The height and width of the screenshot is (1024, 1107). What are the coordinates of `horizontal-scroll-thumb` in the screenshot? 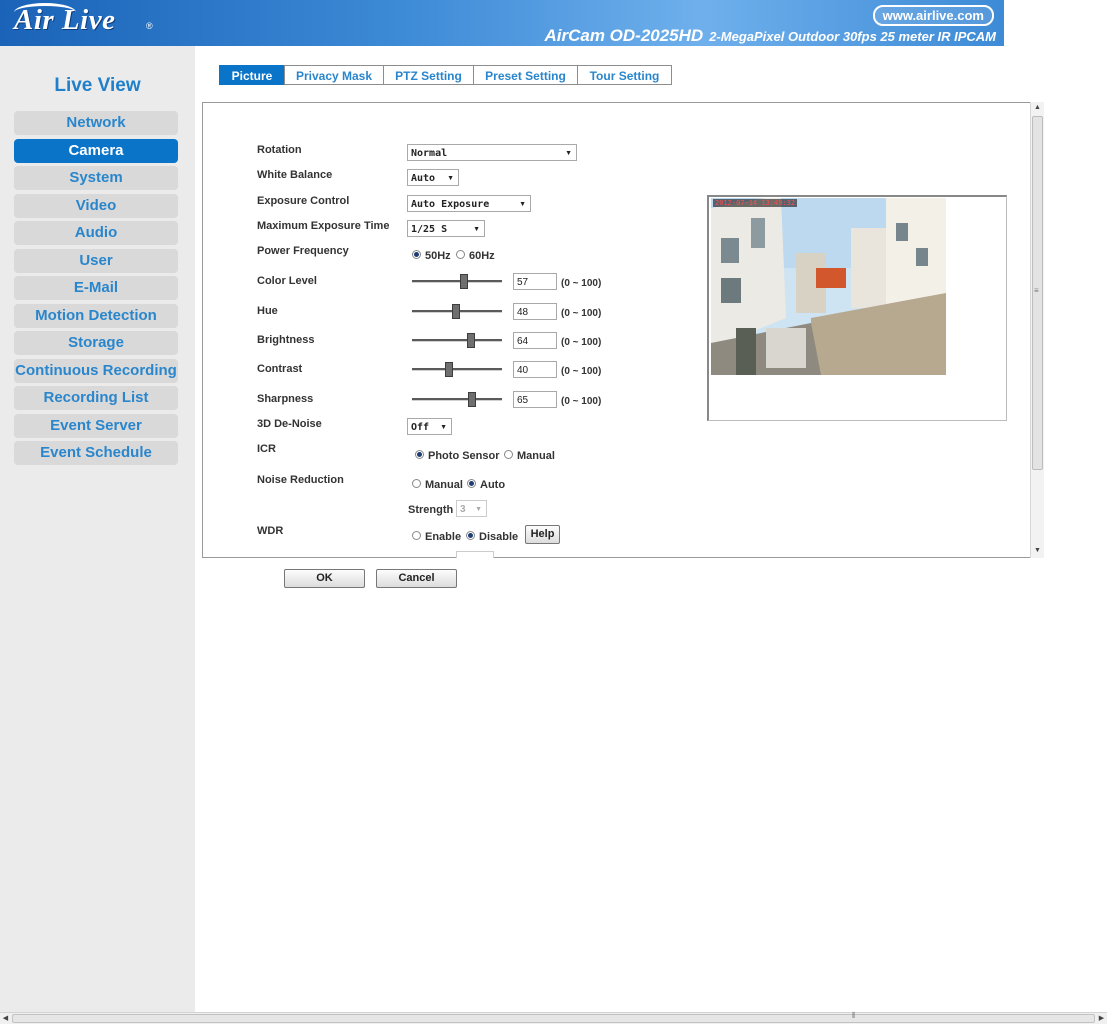 It's located at (553, 1018).